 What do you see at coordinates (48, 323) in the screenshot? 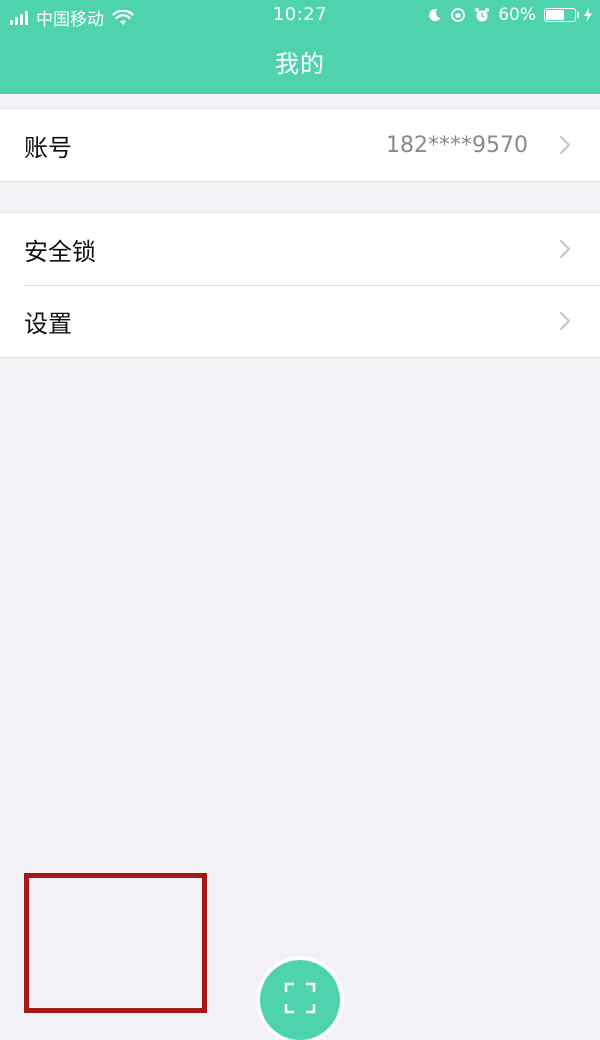
I see `settings-label: 设置` at bounding box center [48, 323].